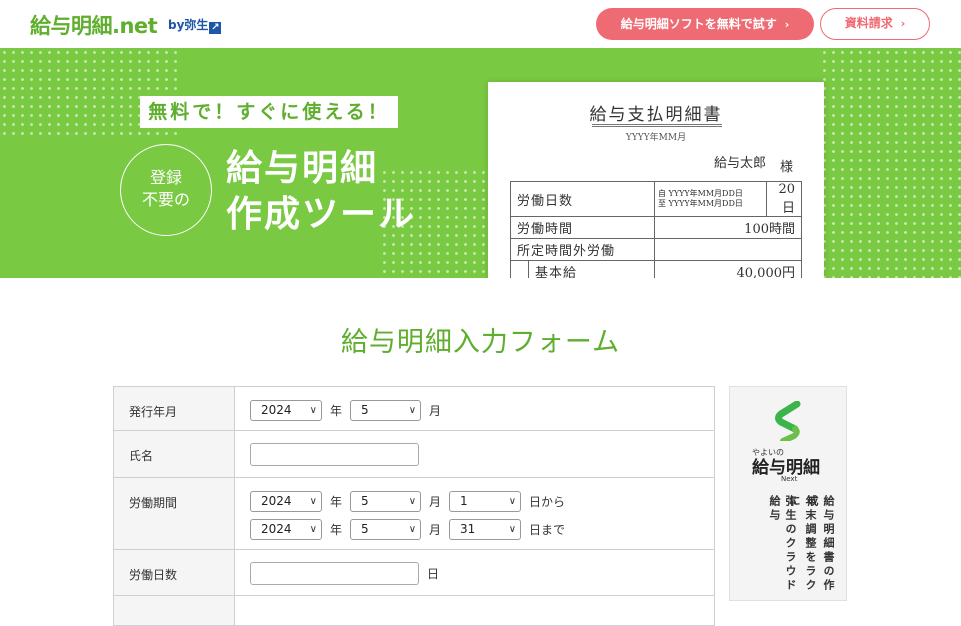 The height and width of the screenshot is (626, 961). I want to click on payslip-period: 自 YYYY年MM月DD日 至 YYYY年MM月DD日, so click(710, 199).